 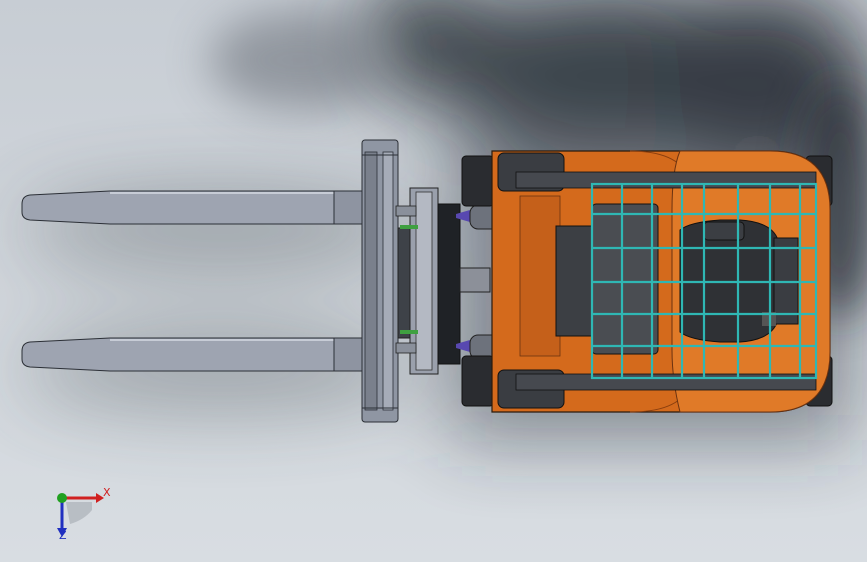 What do you see at coordinates (62, 498) in the screenshot?
I see `y-axis-dot` at bounding box center [62, 498].